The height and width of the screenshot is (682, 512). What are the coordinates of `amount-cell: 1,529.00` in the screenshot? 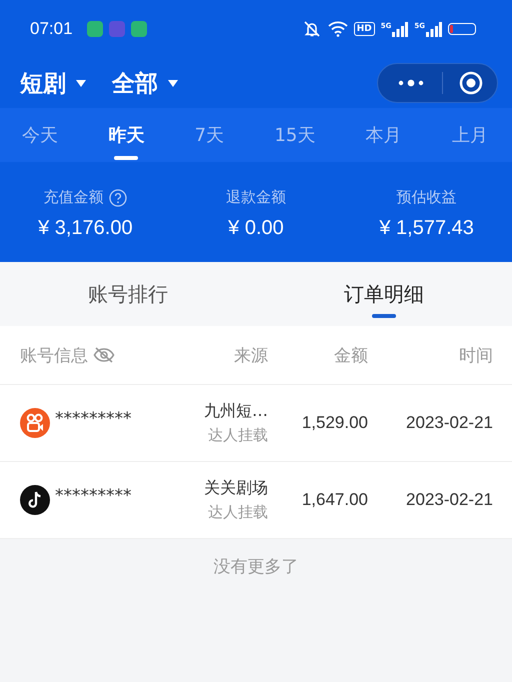 It's located at (335, 423).